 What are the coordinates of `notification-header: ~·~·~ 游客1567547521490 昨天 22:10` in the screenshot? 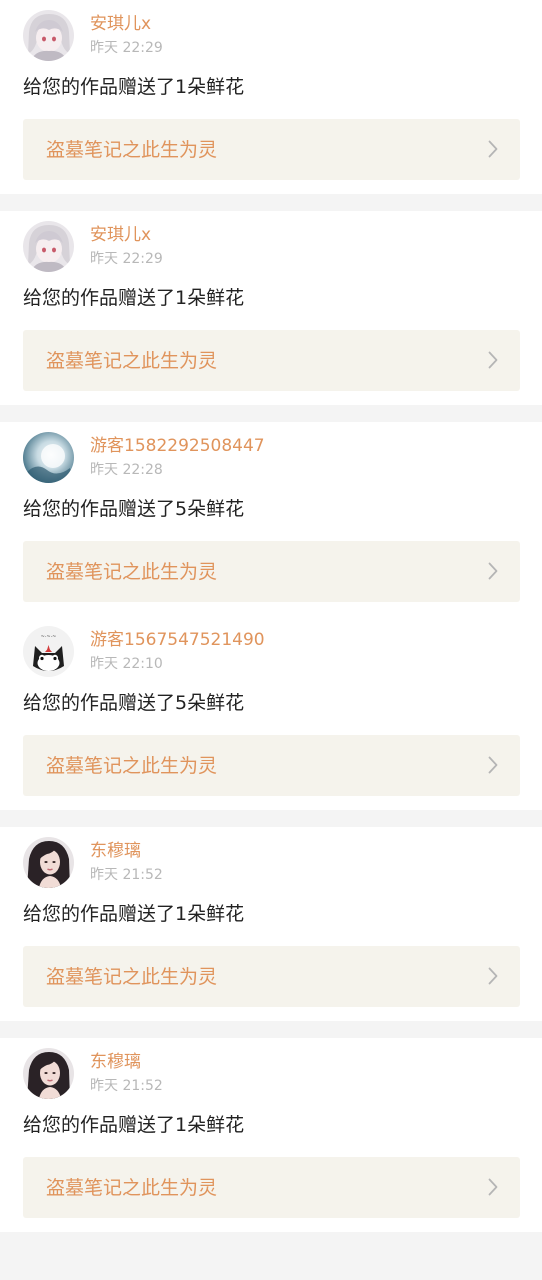 It's located at (271, 652).